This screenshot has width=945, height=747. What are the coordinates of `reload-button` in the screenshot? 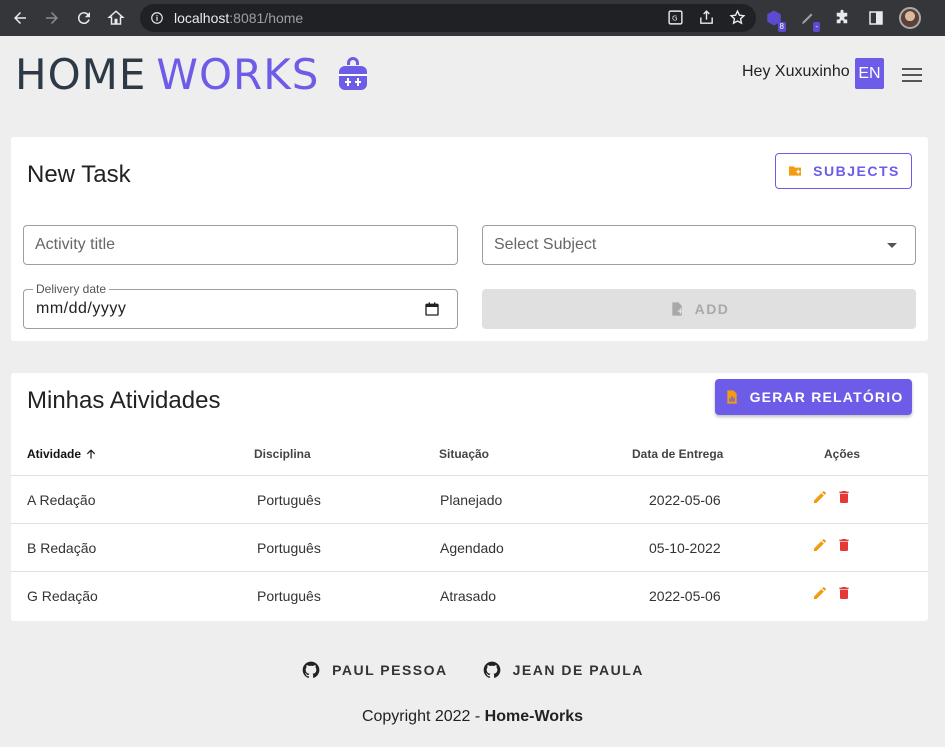 It's located at (84, 18).